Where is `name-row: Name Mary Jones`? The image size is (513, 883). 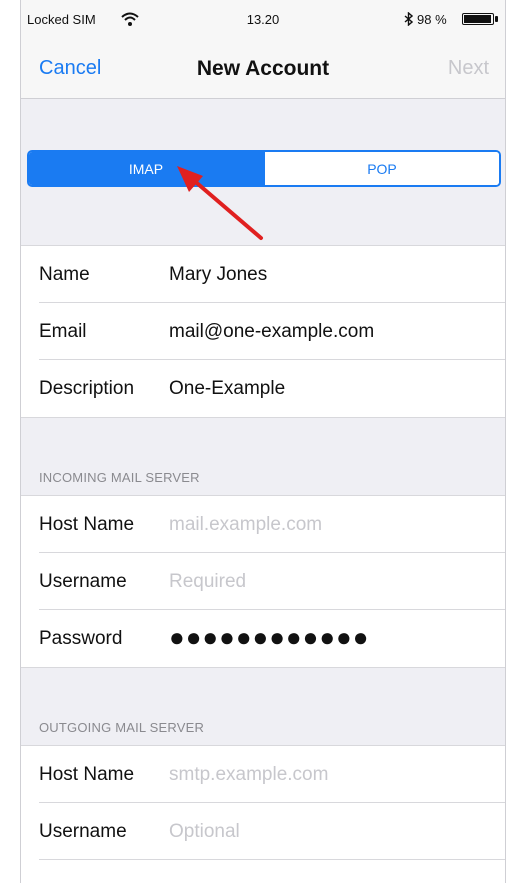 name-row: Name Mary Jones is located at coordinates (263, 274).